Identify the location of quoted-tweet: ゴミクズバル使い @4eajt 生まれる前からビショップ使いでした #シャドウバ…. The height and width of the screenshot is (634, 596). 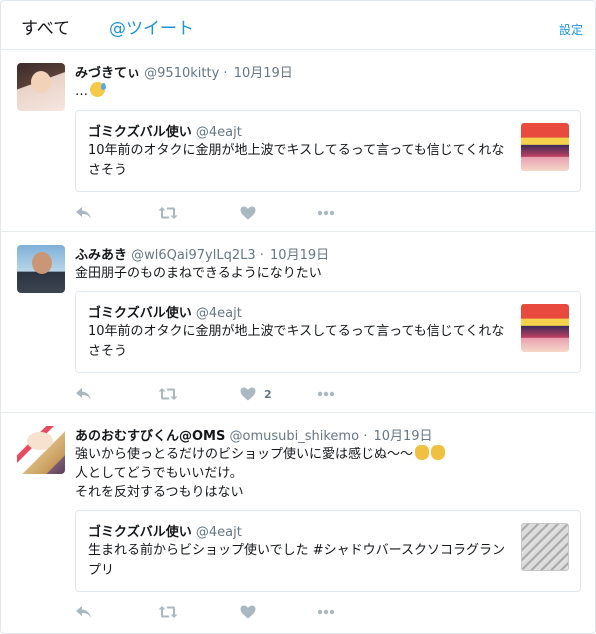
(328, 551).